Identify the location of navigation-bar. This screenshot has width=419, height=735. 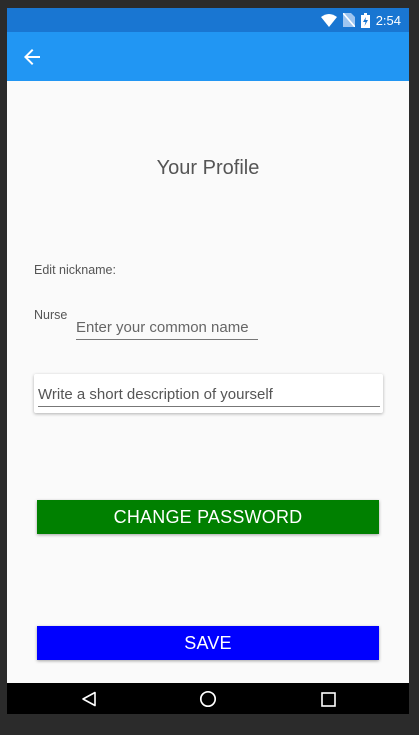
(208, 698).